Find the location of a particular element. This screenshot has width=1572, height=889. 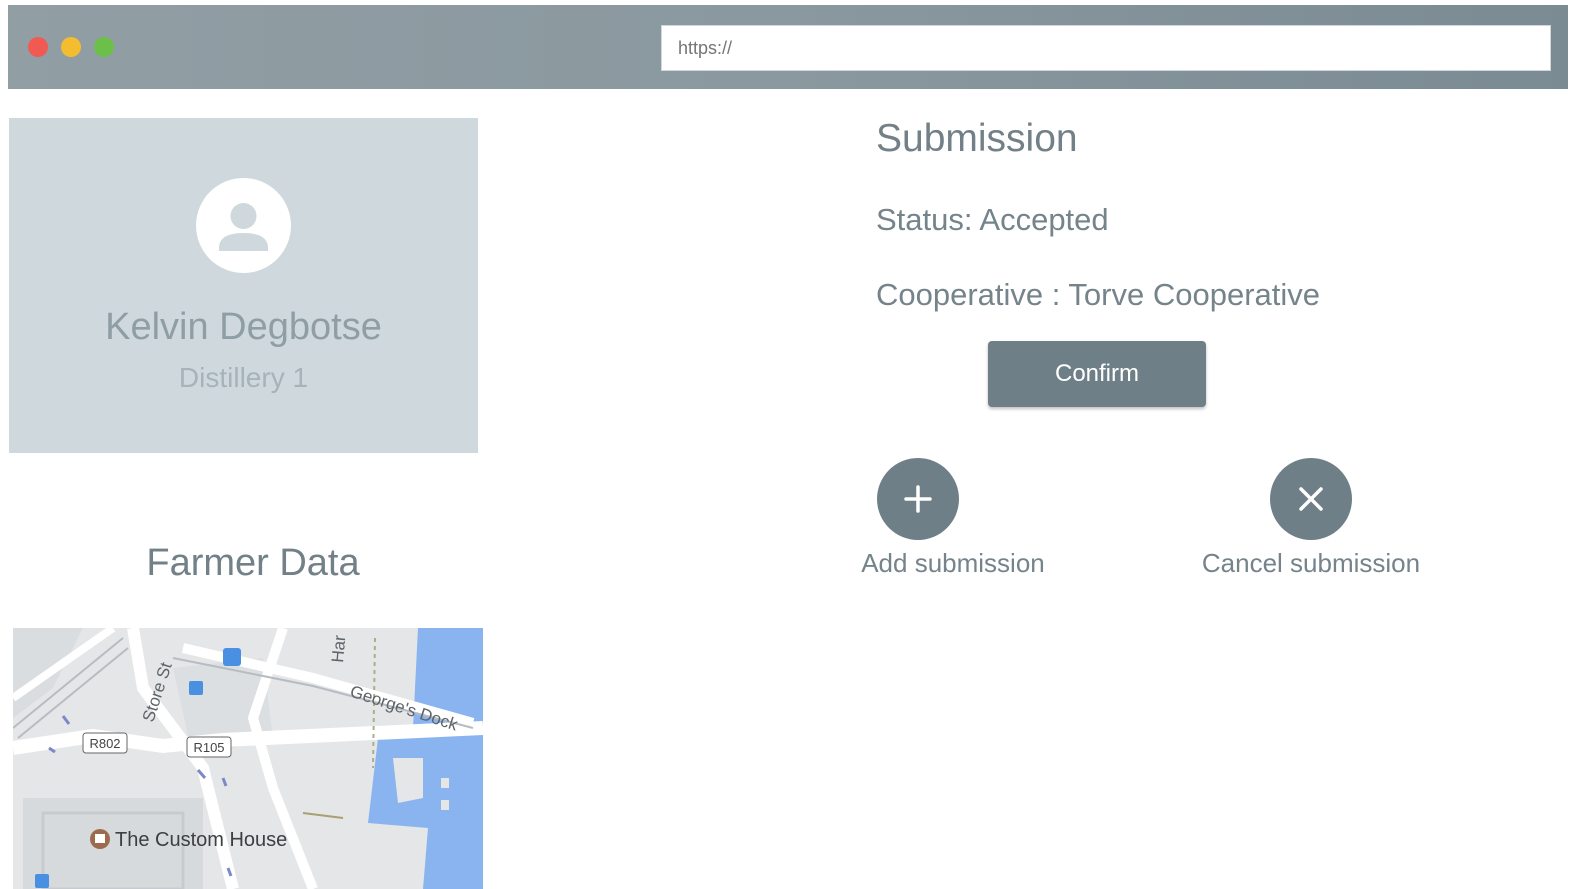

plus-icon is located at coordinates (918, 499).